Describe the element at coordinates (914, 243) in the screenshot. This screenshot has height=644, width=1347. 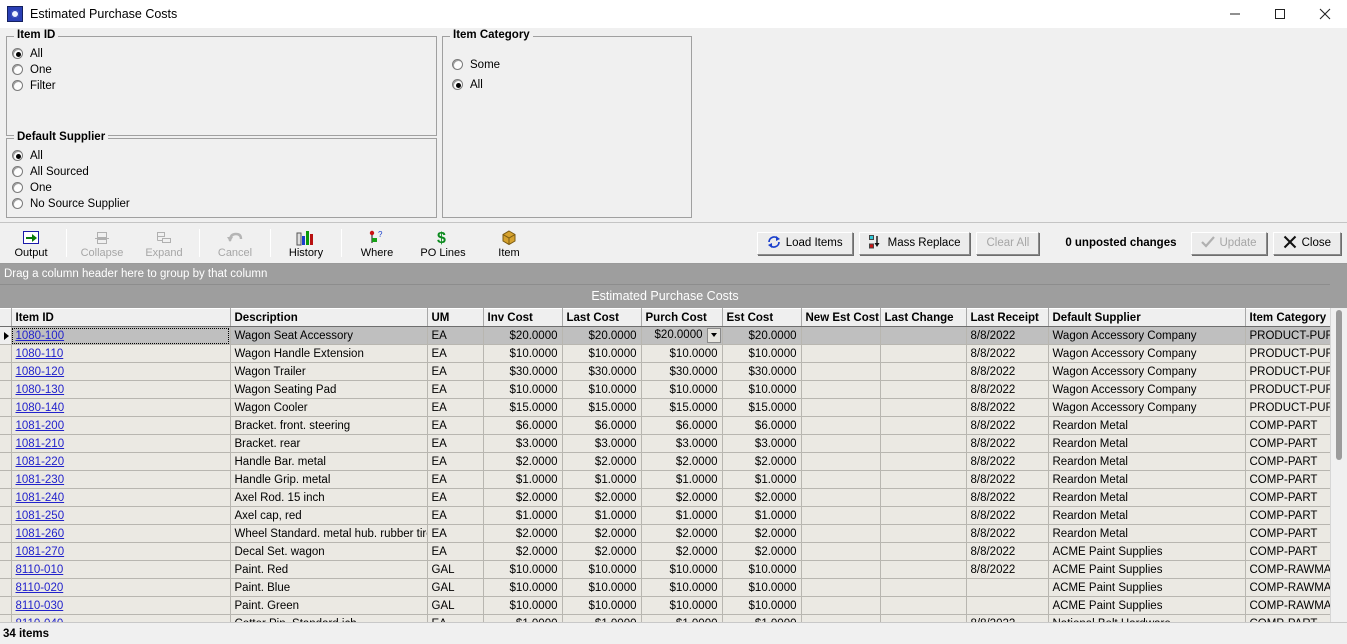
I see `mass-replace-button: Mass Replace` at that location.